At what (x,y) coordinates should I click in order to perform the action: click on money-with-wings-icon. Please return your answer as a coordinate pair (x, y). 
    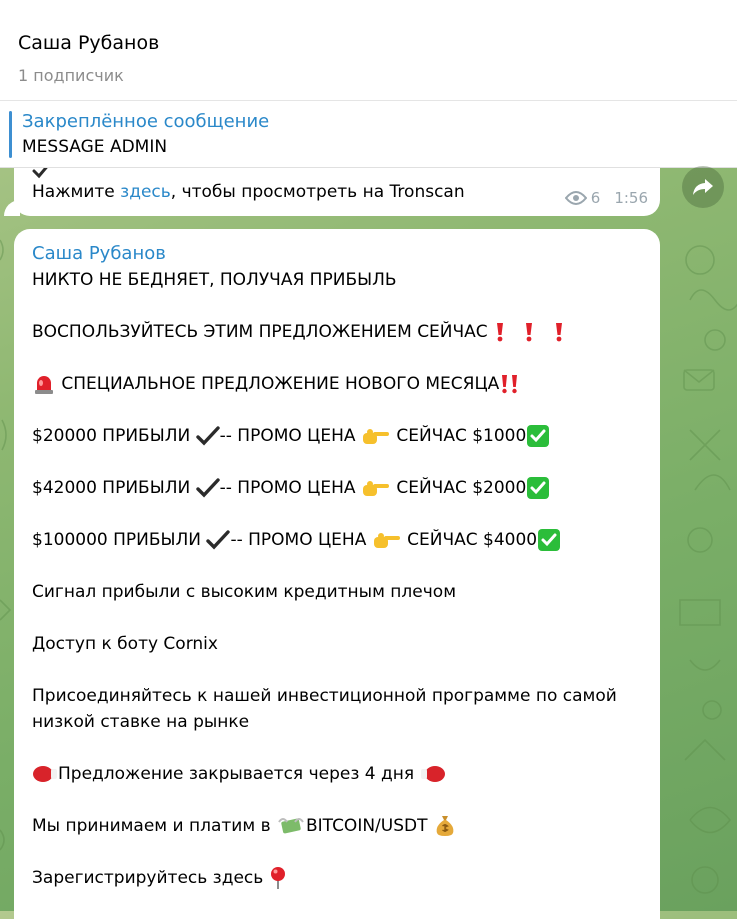
    Looking at the image, I should click on (291, 826).